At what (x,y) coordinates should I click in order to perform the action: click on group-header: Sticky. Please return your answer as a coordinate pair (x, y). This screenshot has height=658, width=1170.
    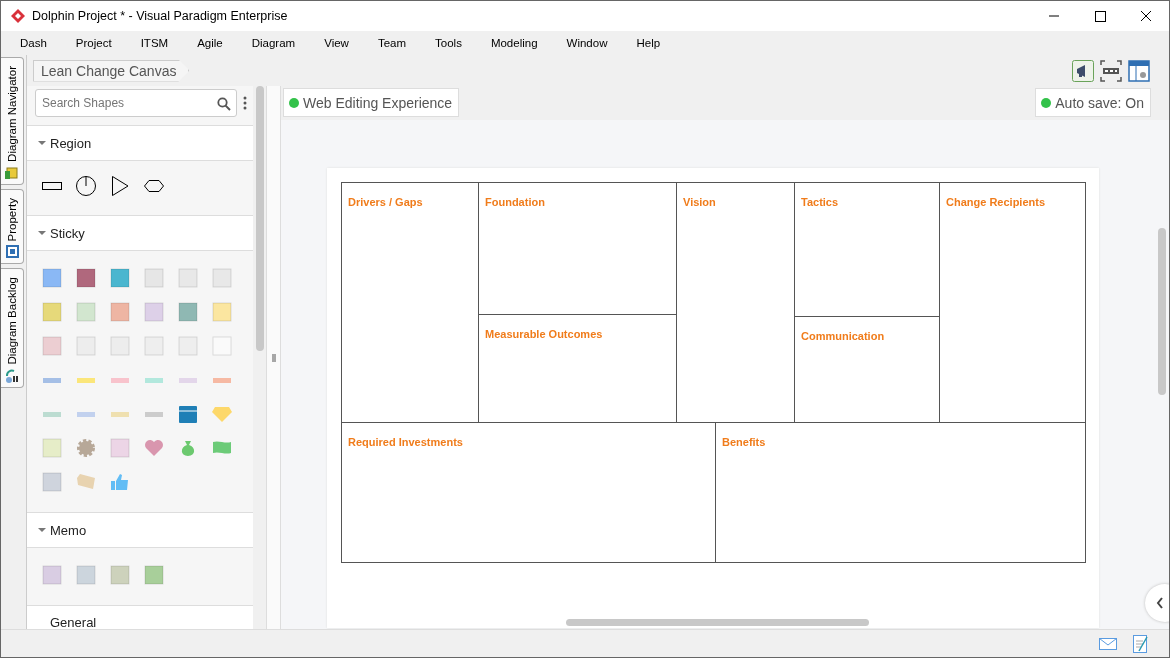
    Looking at the image, I should click on (140, 233).